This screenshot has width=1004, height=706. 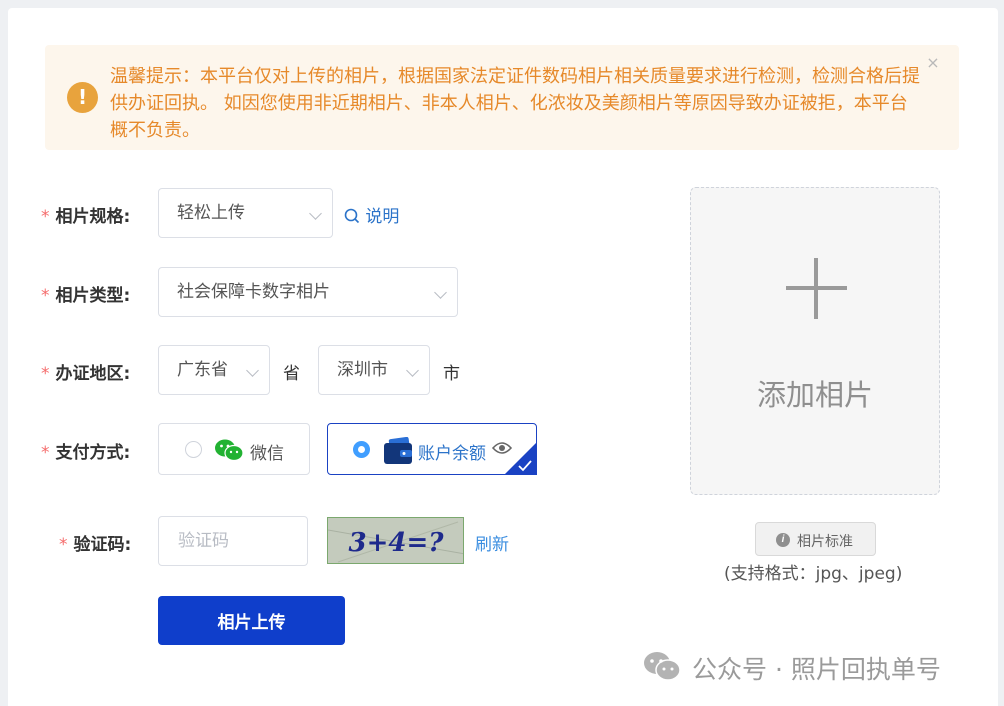 What do you see at coordinates (398, 450) in the screenshot?
I see `wallet-icon` at bounding box center [398, 450].